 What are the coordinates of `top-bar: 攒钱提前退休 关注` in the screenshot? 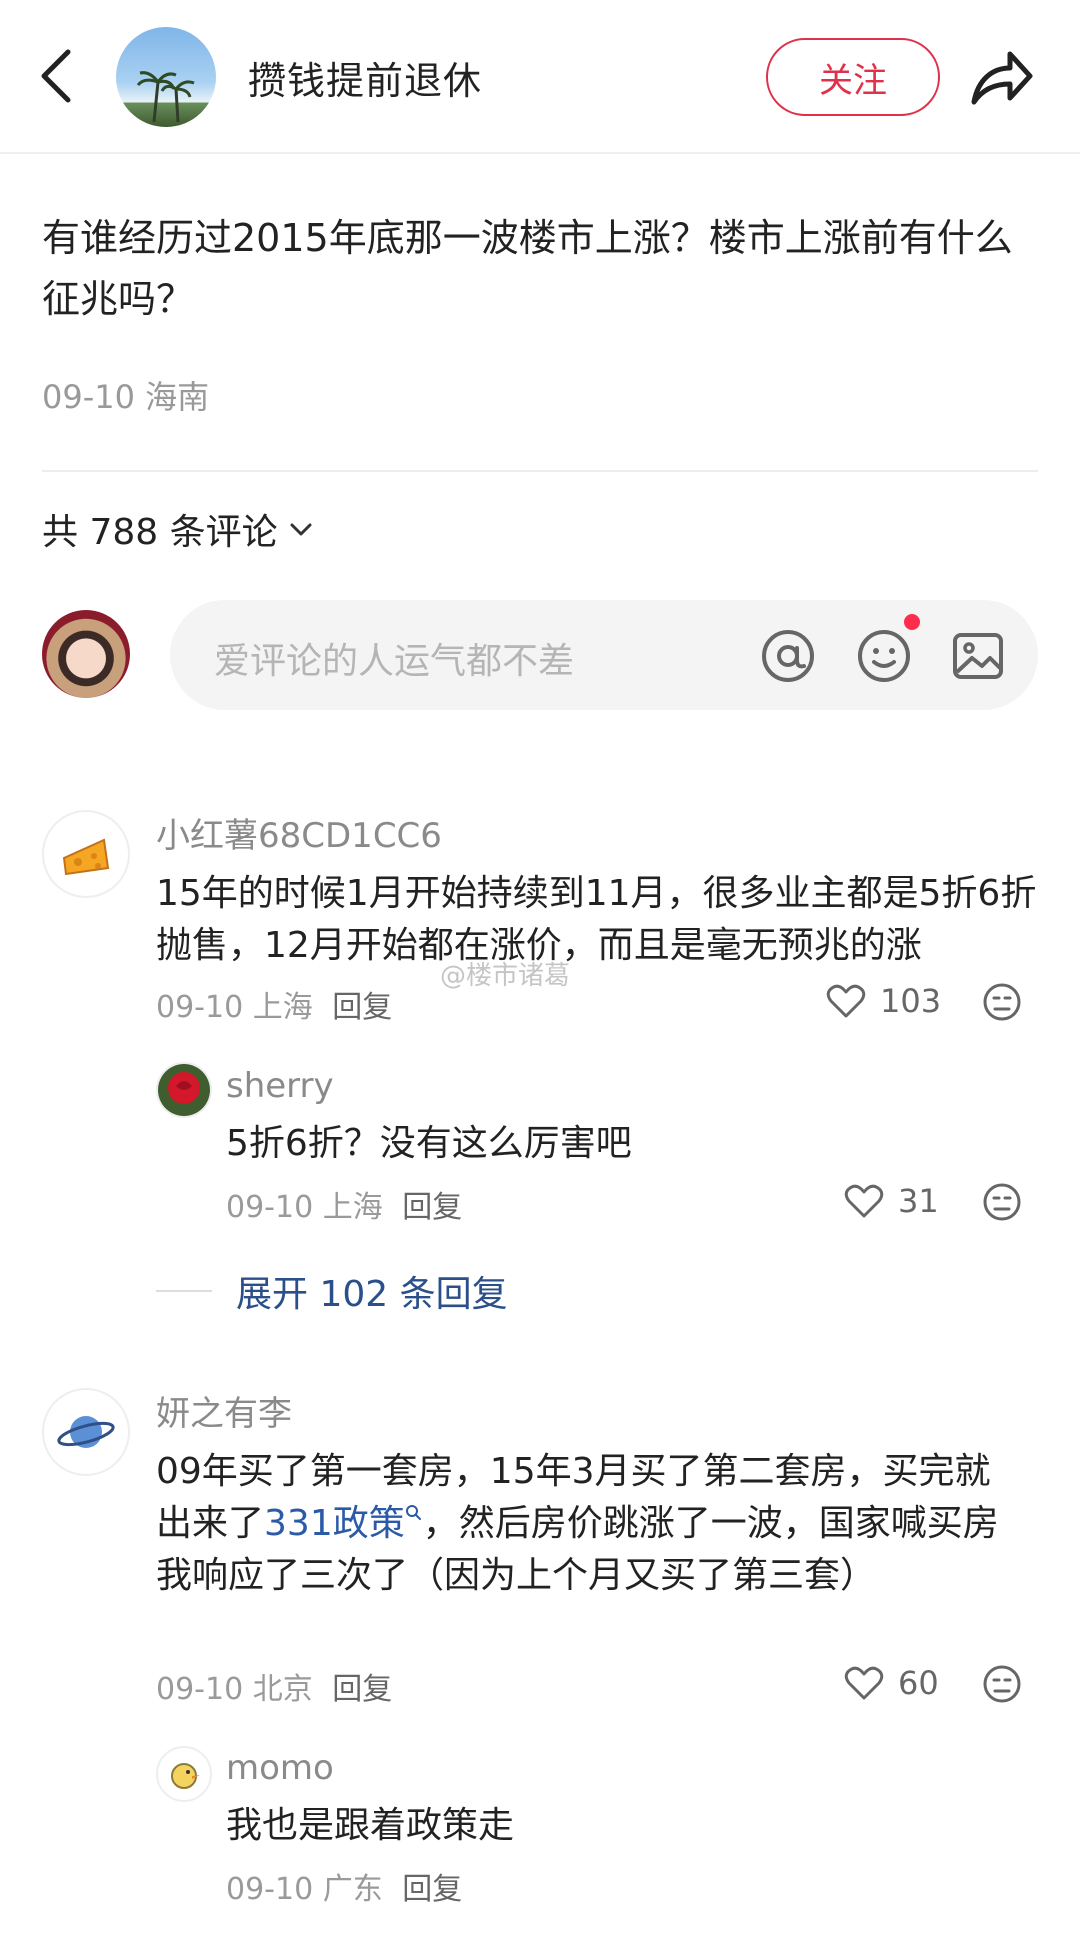 It's located at (540, 77).